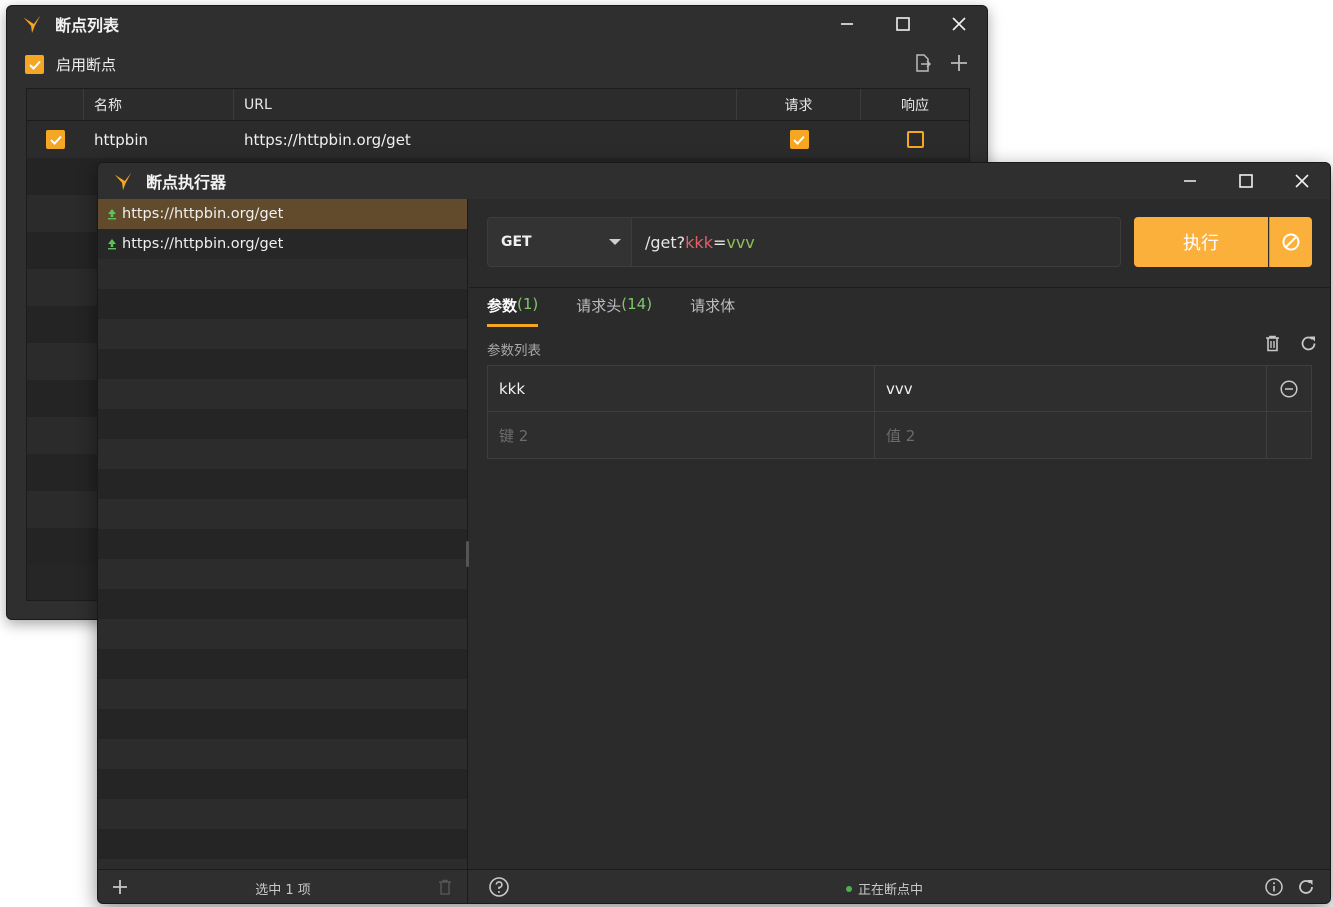 The image size is (1333, 907). What do you see at coordinates (1071, 388) in the screenshot?
I see `param-value-input: vvv` at bounding box center [1071, 388].